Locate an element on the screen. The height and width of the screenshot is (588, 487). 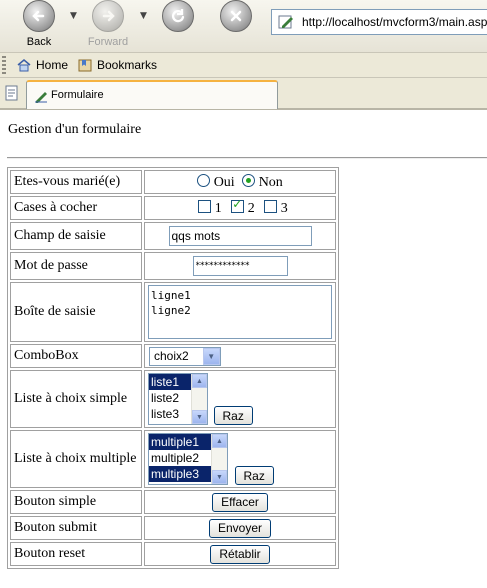
row-text-field: Champ de saisie is located at coordinates (173, 236).